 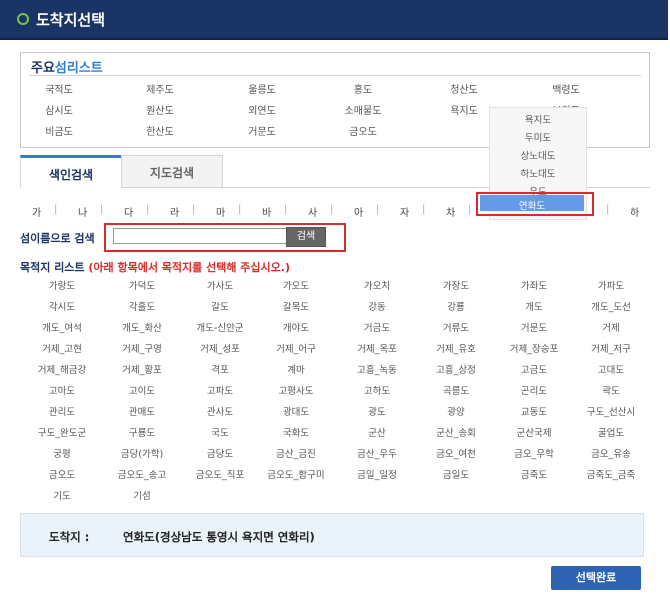 What do you see at coordinates (534, 306) in the screenshot?
I see `destination-link: 개도` at bounding box center [534, 306].